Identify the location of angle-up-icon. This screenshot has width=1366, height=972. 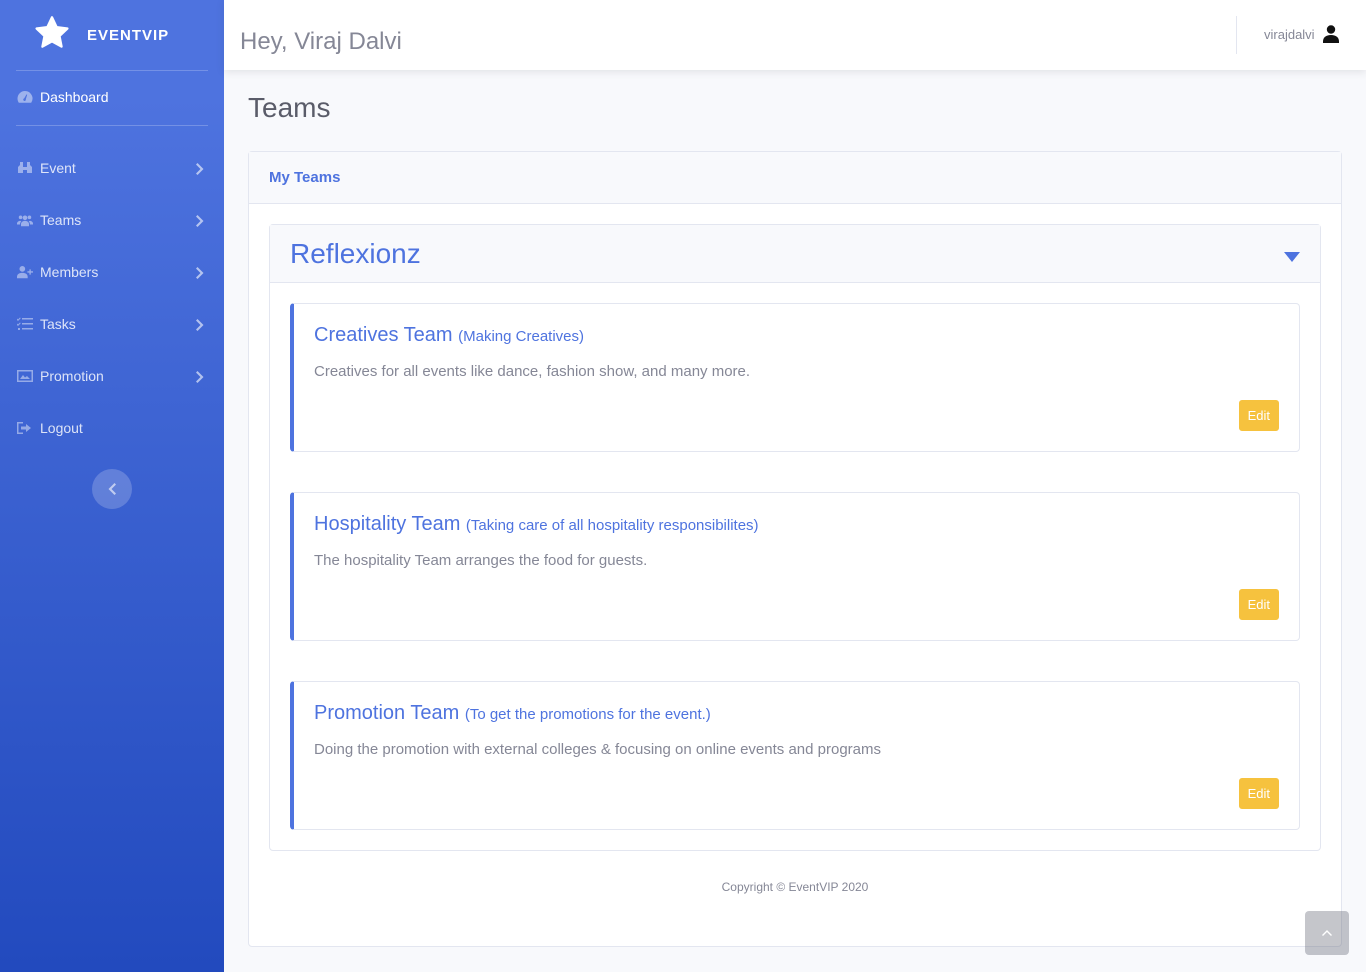
(1327, 933).